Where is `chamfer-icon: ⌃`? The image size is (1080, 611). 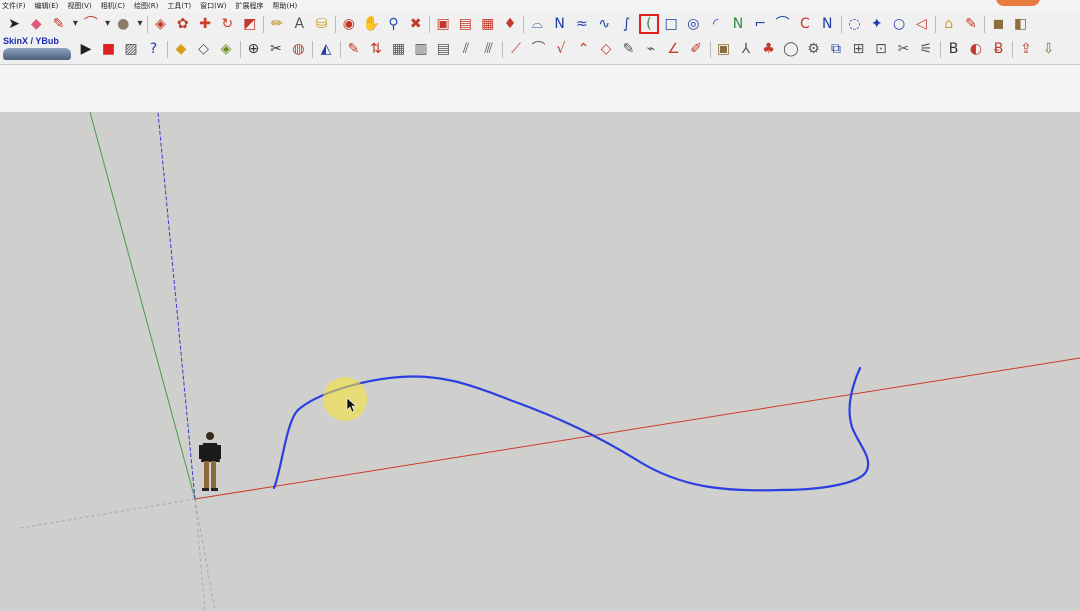
chamfer-icon: ⌃ is located at coordinates (584, 49).